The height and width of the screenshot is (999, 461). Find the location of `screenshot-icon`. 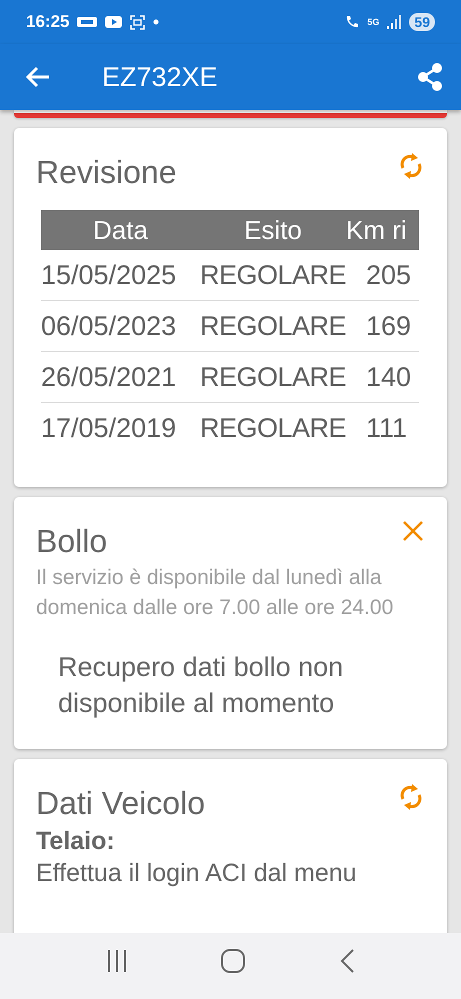

screenshot-icon is located at coordinates (138, 22).